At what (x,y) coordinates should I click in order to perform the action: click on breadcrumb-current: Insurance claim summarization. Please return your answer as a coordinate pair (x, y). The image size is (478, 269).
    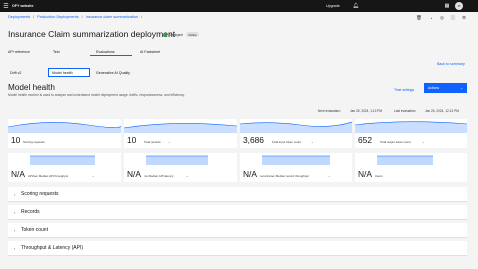
    Looking at the image, I should click on (112, 17).